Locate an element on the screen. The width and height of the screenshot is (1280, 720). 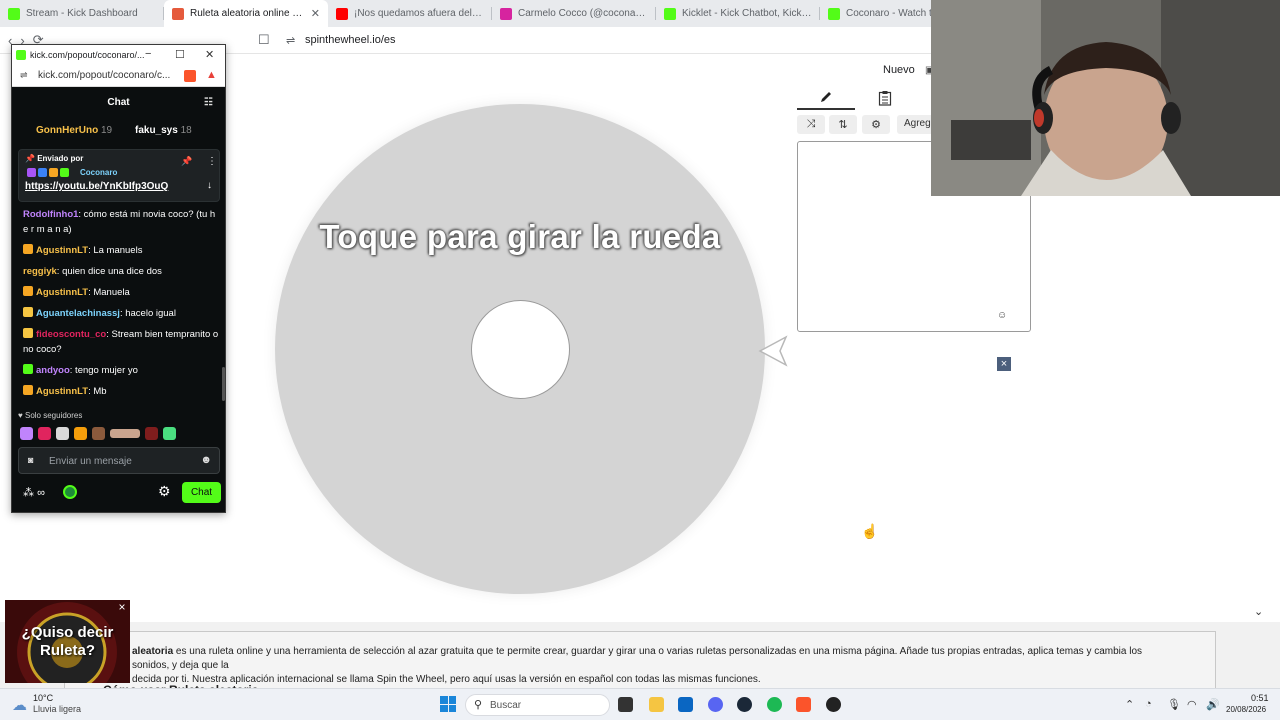
close-icon: ✕ is located at coordinates (209, 54).